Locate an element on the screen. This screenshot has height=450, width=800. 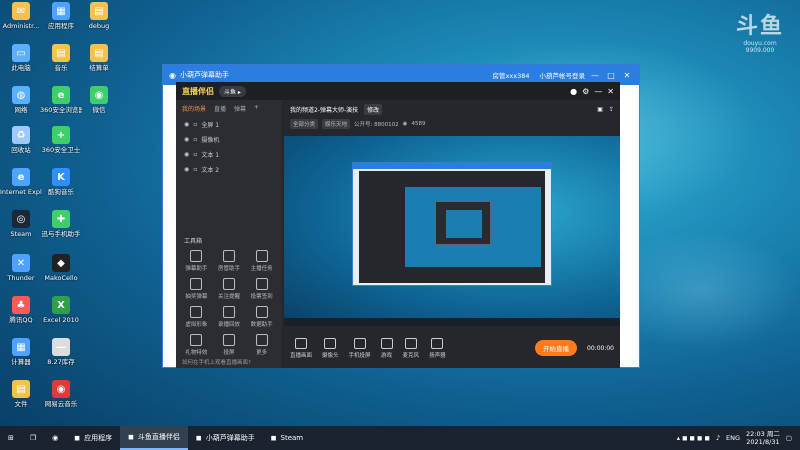
360-icon: ◉ is located at coordinates (55, 438).